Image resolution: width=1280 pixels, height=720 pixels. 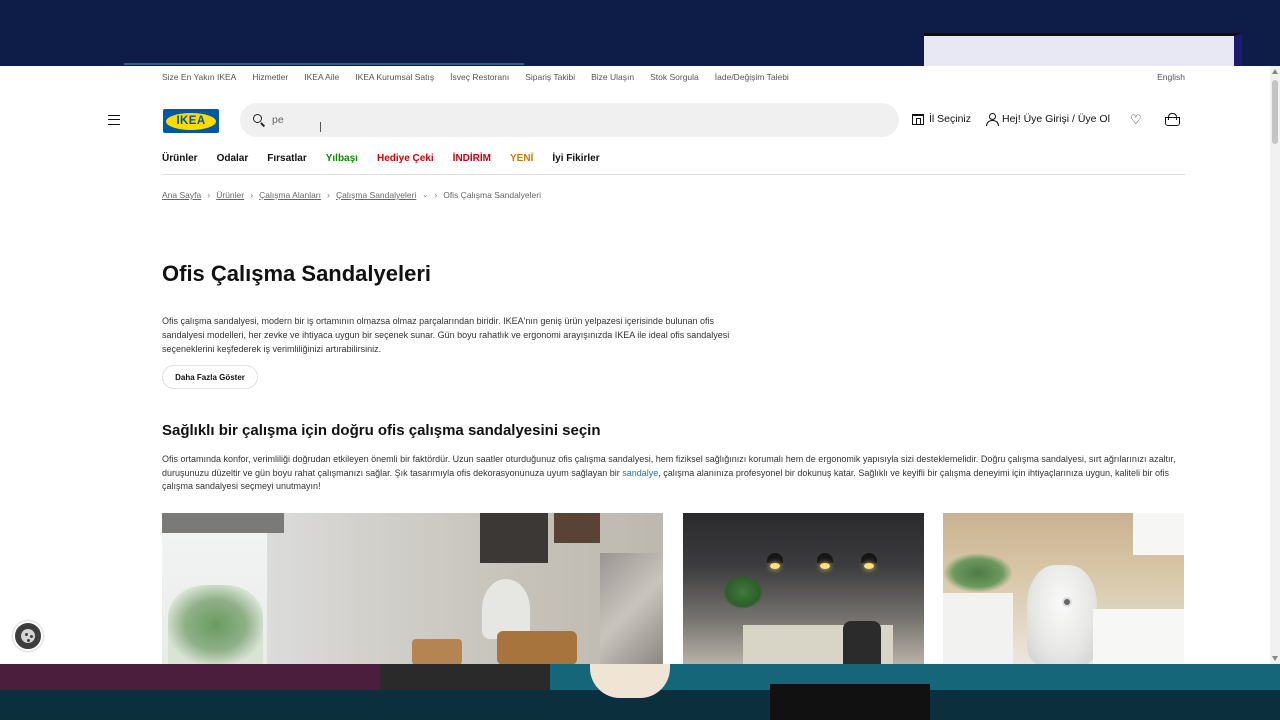 What do you see at coordinates (575, 161) in the screenshot?
I see `nav-item: İyi Fikirler` at bounding box center [575, 161].